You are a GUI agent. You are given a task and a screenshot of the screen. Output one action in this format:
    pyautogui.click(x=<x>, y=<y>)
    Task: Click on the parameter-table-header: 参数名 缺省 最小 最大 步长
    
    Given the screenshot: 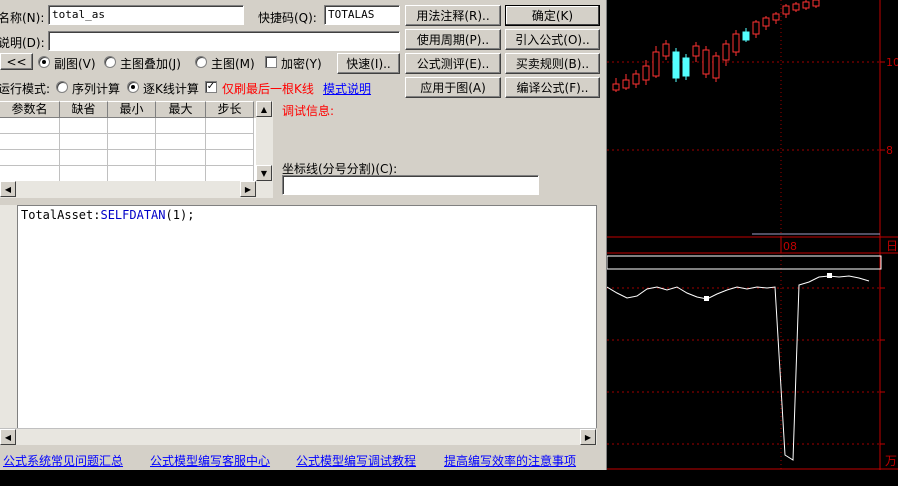 What is the action you would take?
    pyautogui.click(x=128, y=109)
    